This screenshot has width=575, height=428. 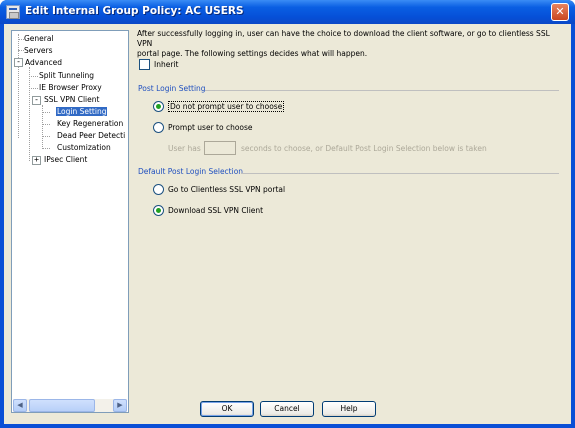 I want to click on tree-item-login-setting: Login Setting, so click(x=82, y=112).